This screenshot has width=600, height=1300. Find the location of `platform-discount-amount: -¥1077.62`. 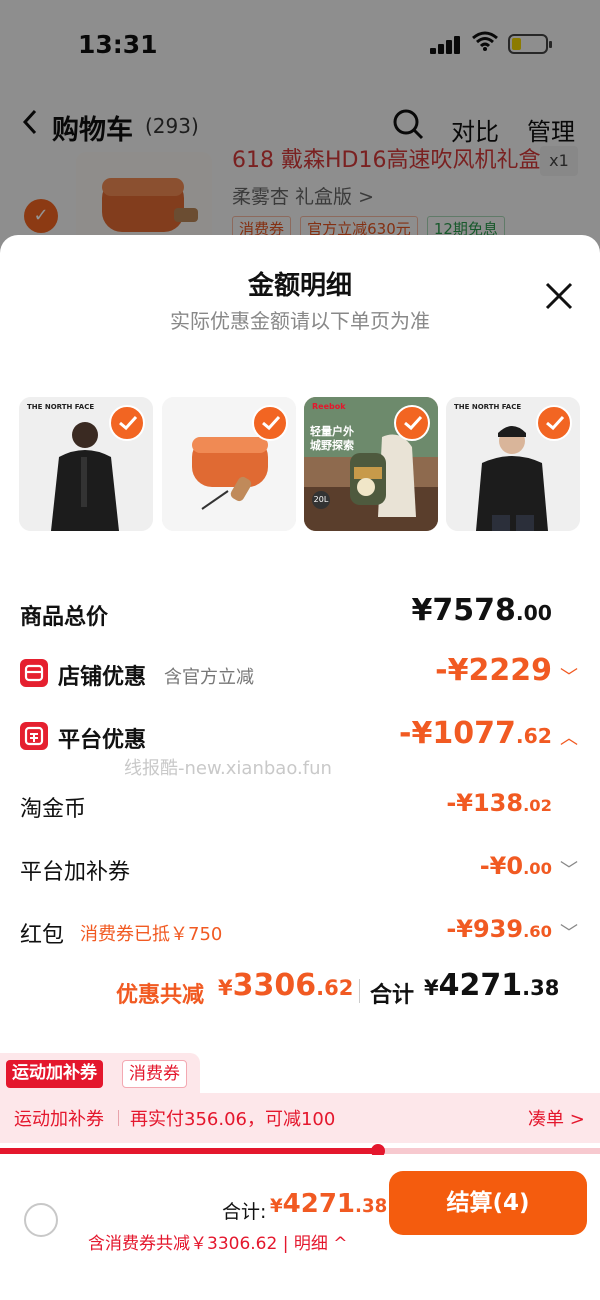

platform-discount-amount: -¥1077.62 is located at coordinates (475, 733).